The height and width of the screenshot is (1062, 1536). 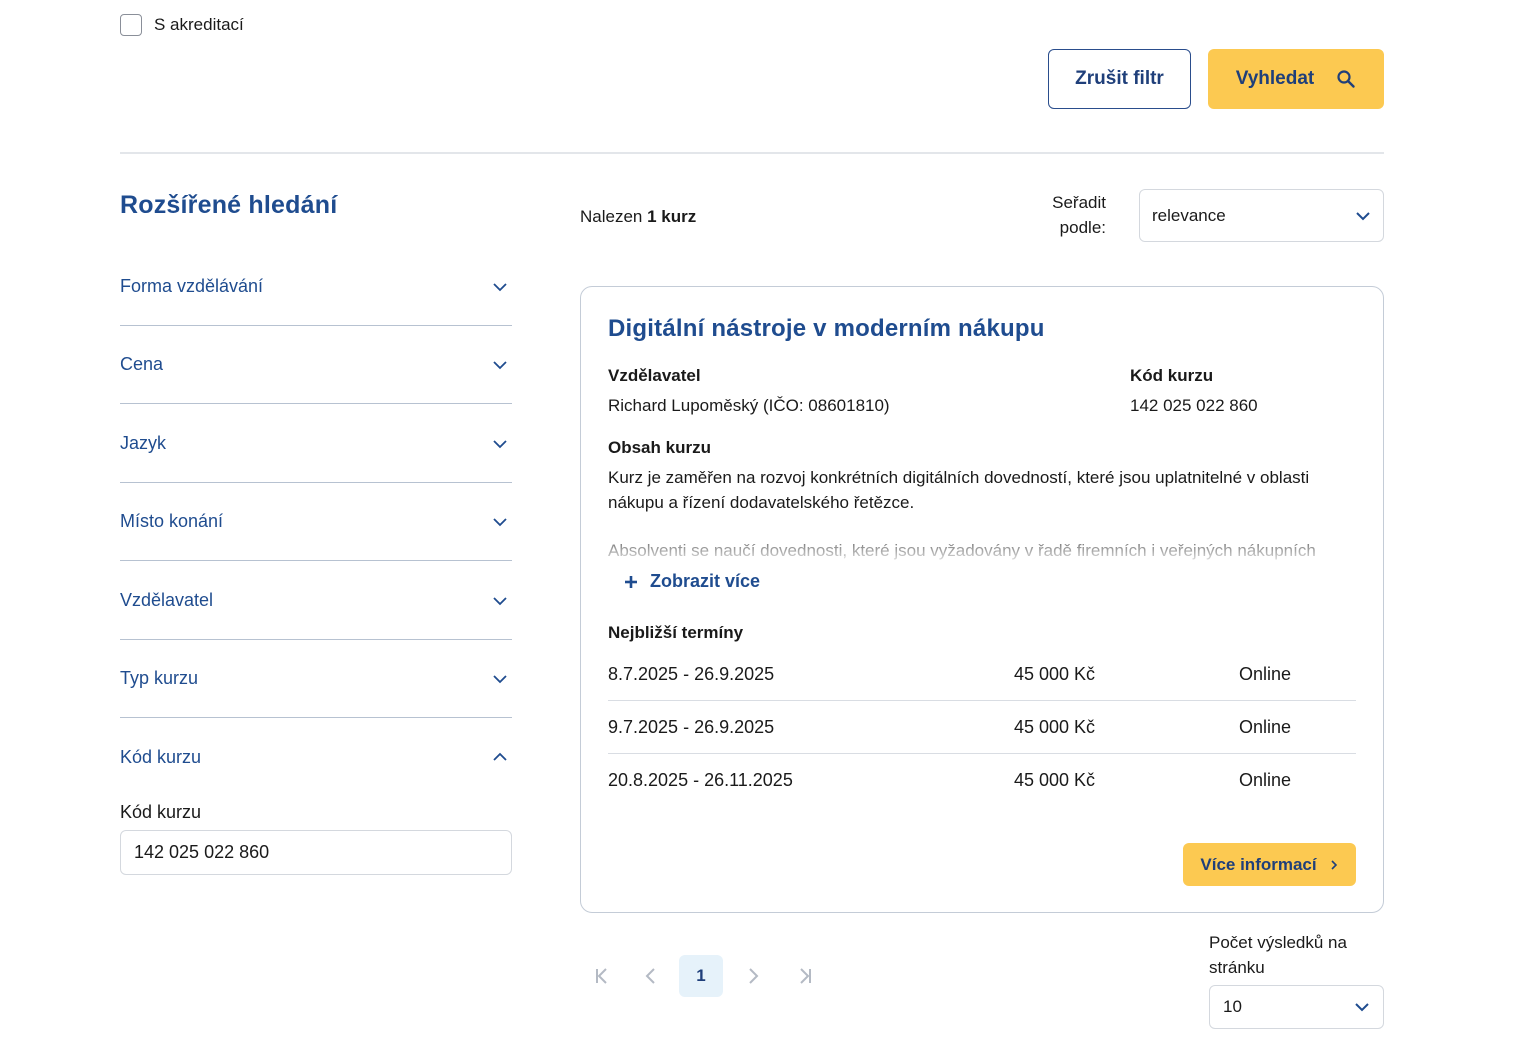 What do you see at coordinates (1172, 375) in the screenshot?
I see `course-code-label: Kód kurzu` at bounding box center [1172, 375].